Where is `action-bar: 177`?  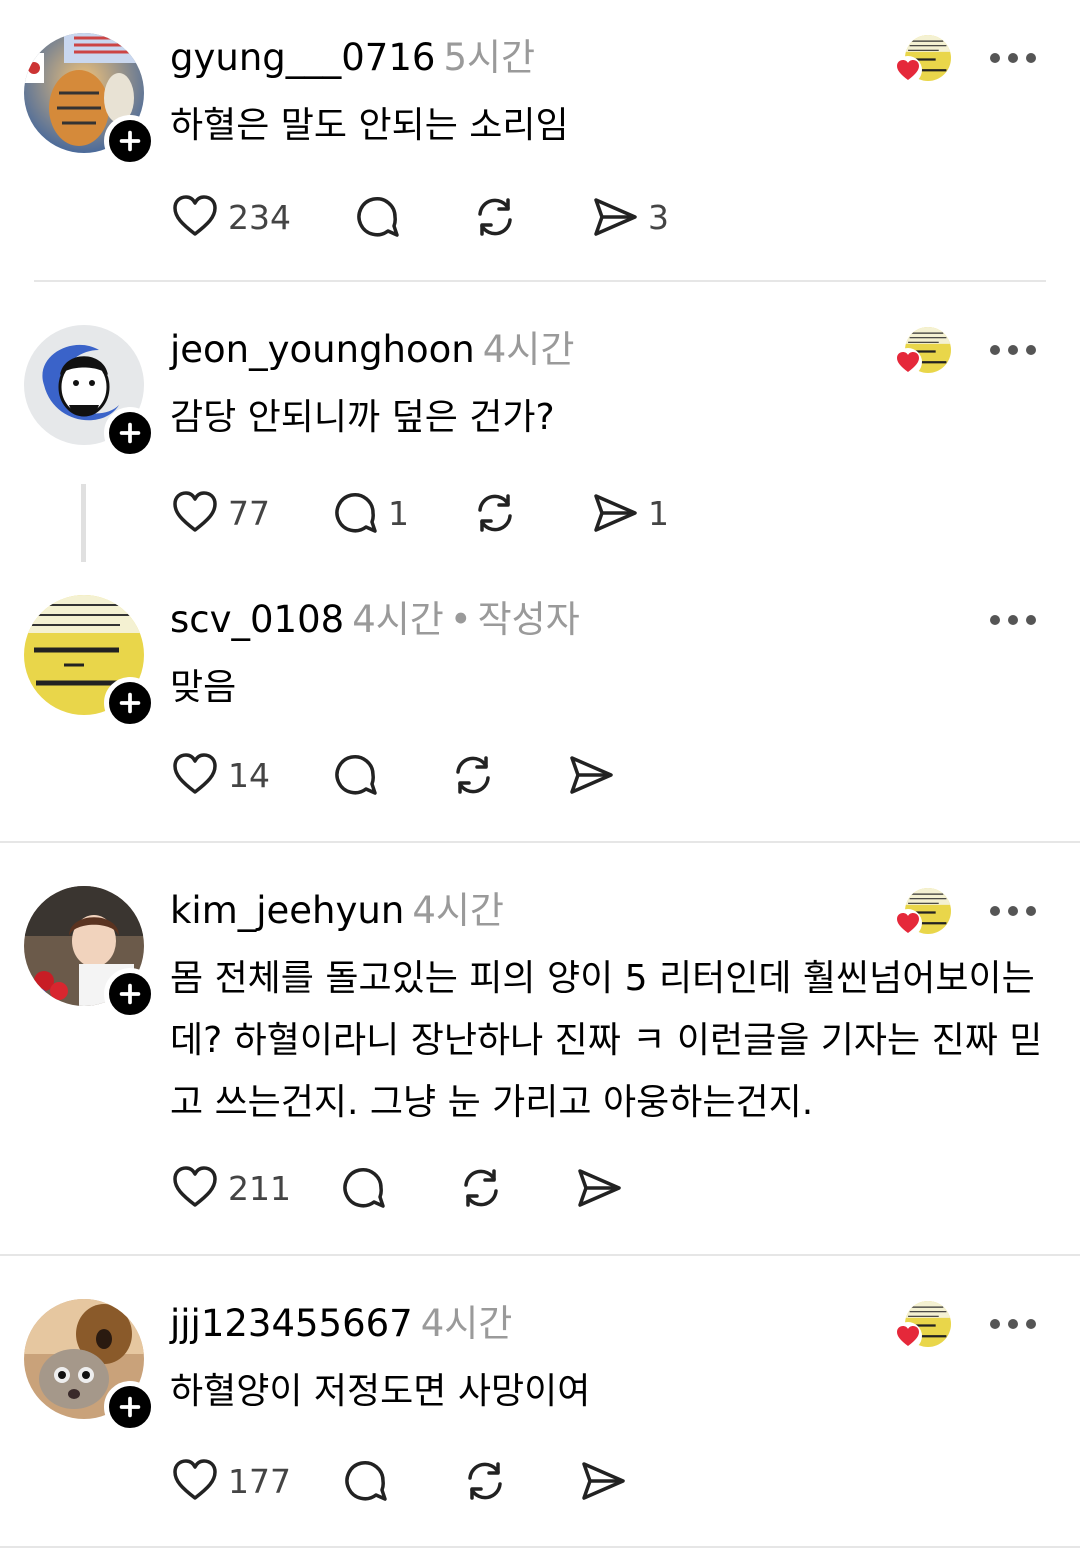
action-bar: 177 is located at coordinates (470, 1481).